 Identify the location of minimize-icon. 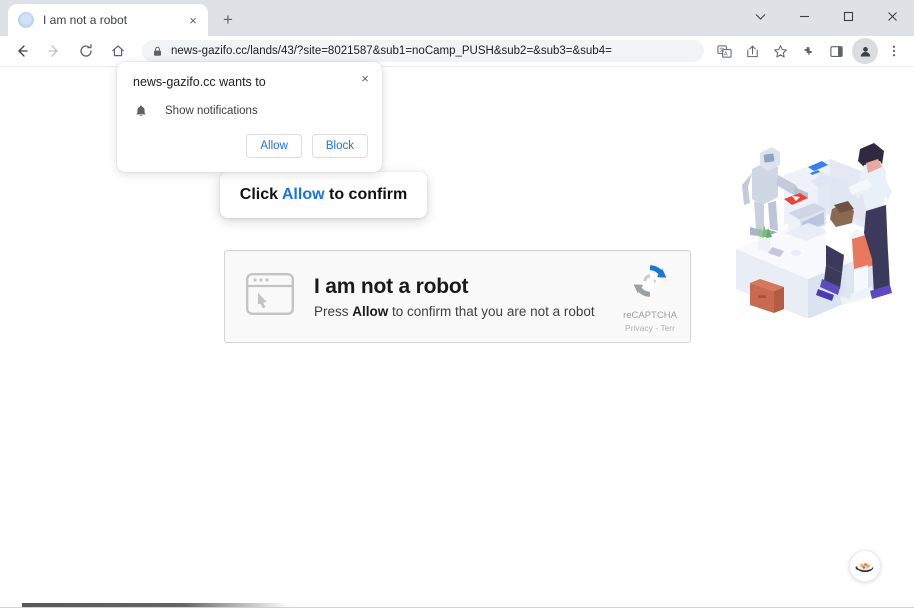
(804, 16).